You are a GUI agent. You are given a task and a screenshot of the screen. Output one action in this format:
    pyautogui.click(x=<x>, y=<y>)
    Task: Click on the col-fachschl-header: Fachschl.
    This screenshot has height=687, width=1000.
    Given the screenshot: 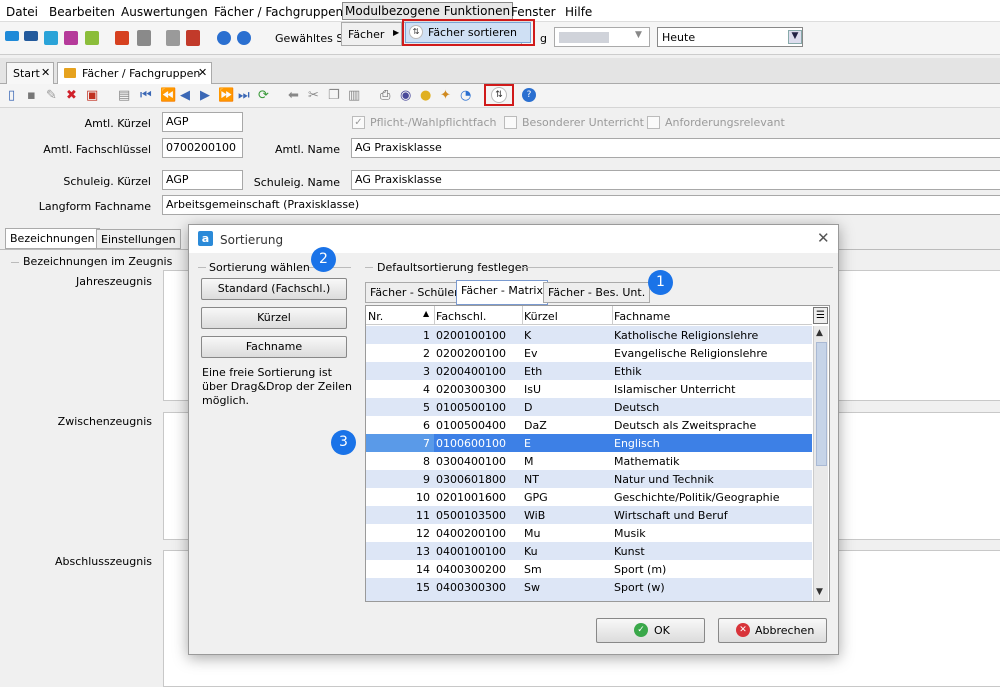 What is the action you would take?
    pyautogui.click(x=461, y=316)
    